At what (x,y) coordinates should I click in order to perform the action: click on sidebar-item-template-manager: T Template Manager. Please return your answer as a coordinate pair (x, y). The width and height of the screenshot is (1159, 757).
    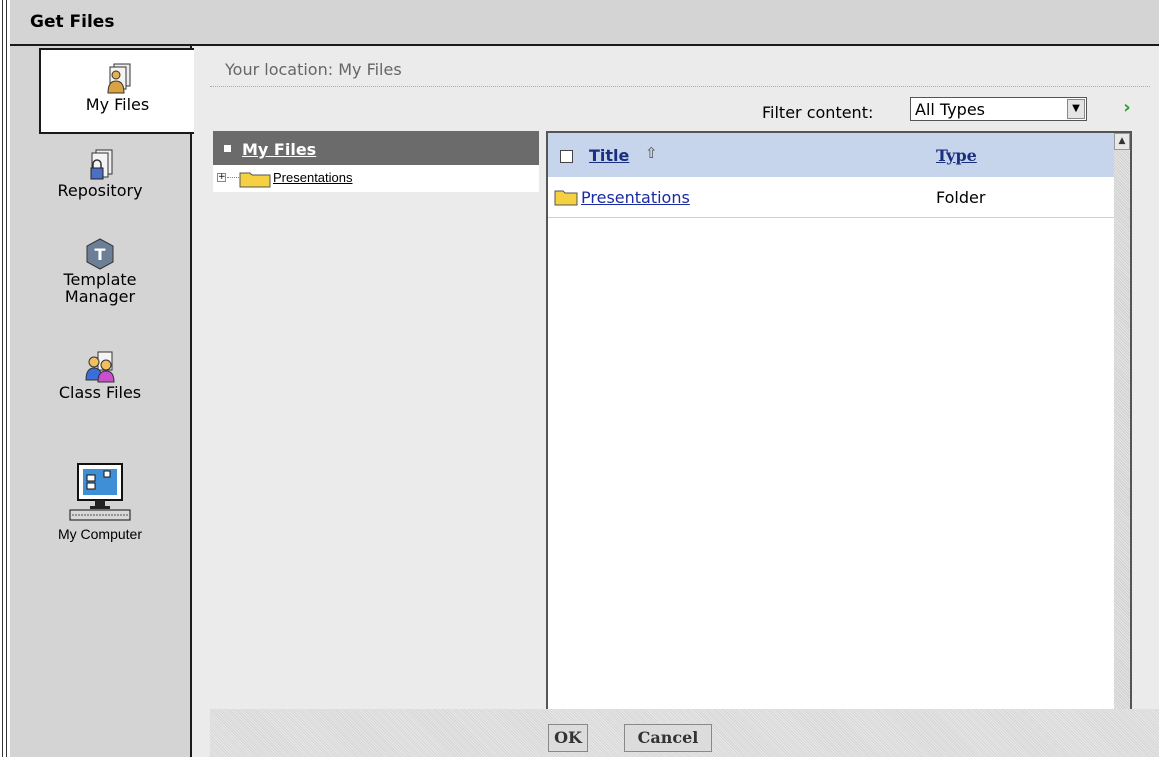
    Looking at the image, I should click on (100, 271).